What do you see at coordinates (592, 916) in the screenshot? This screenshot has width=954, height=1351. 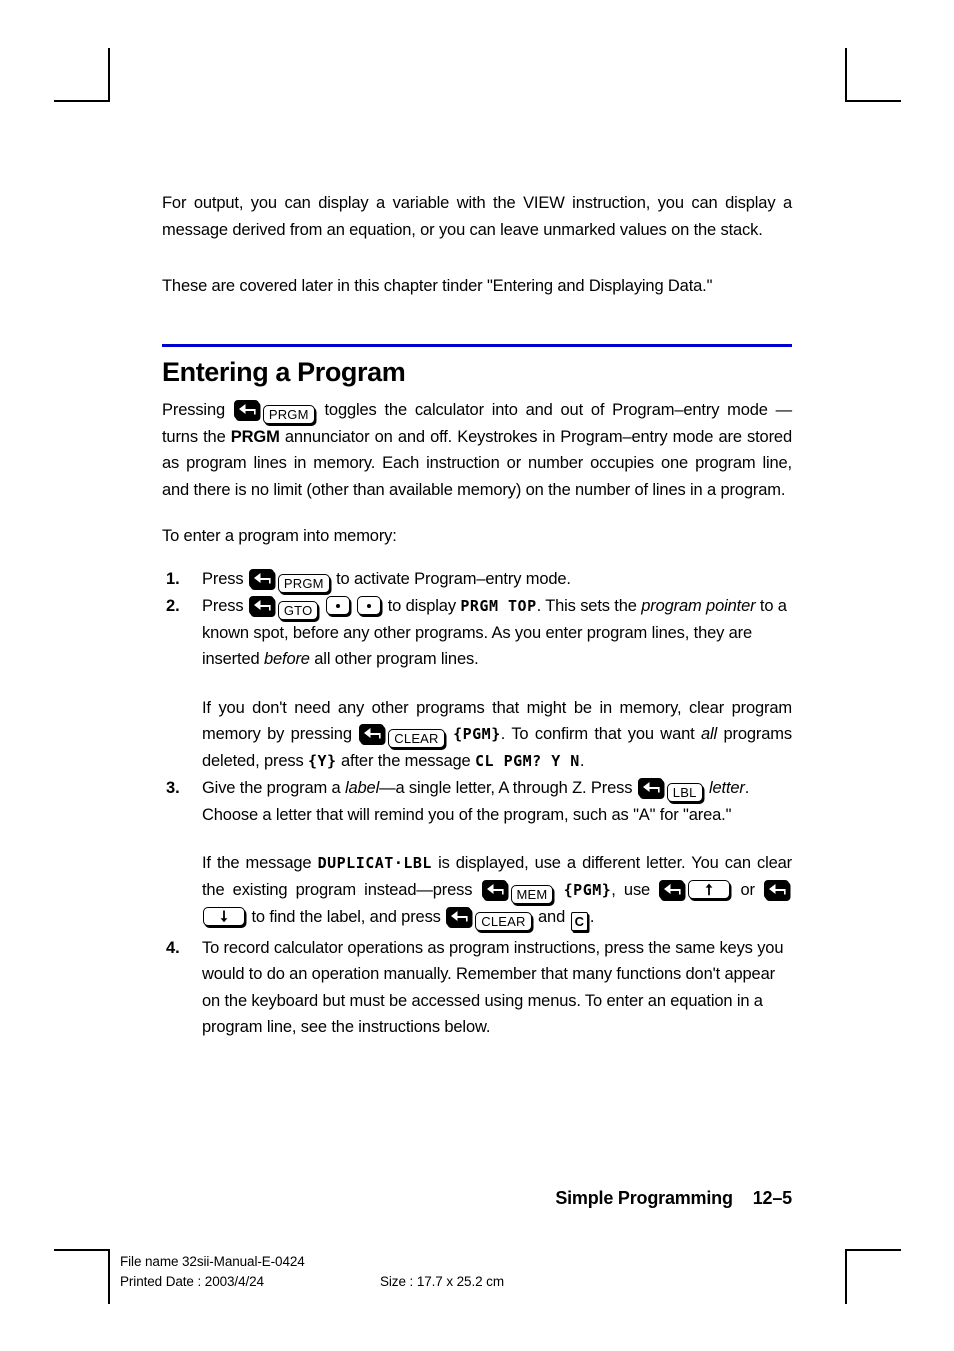 I see `step3-sub-text-7: .` at bounding box center [592, 916].